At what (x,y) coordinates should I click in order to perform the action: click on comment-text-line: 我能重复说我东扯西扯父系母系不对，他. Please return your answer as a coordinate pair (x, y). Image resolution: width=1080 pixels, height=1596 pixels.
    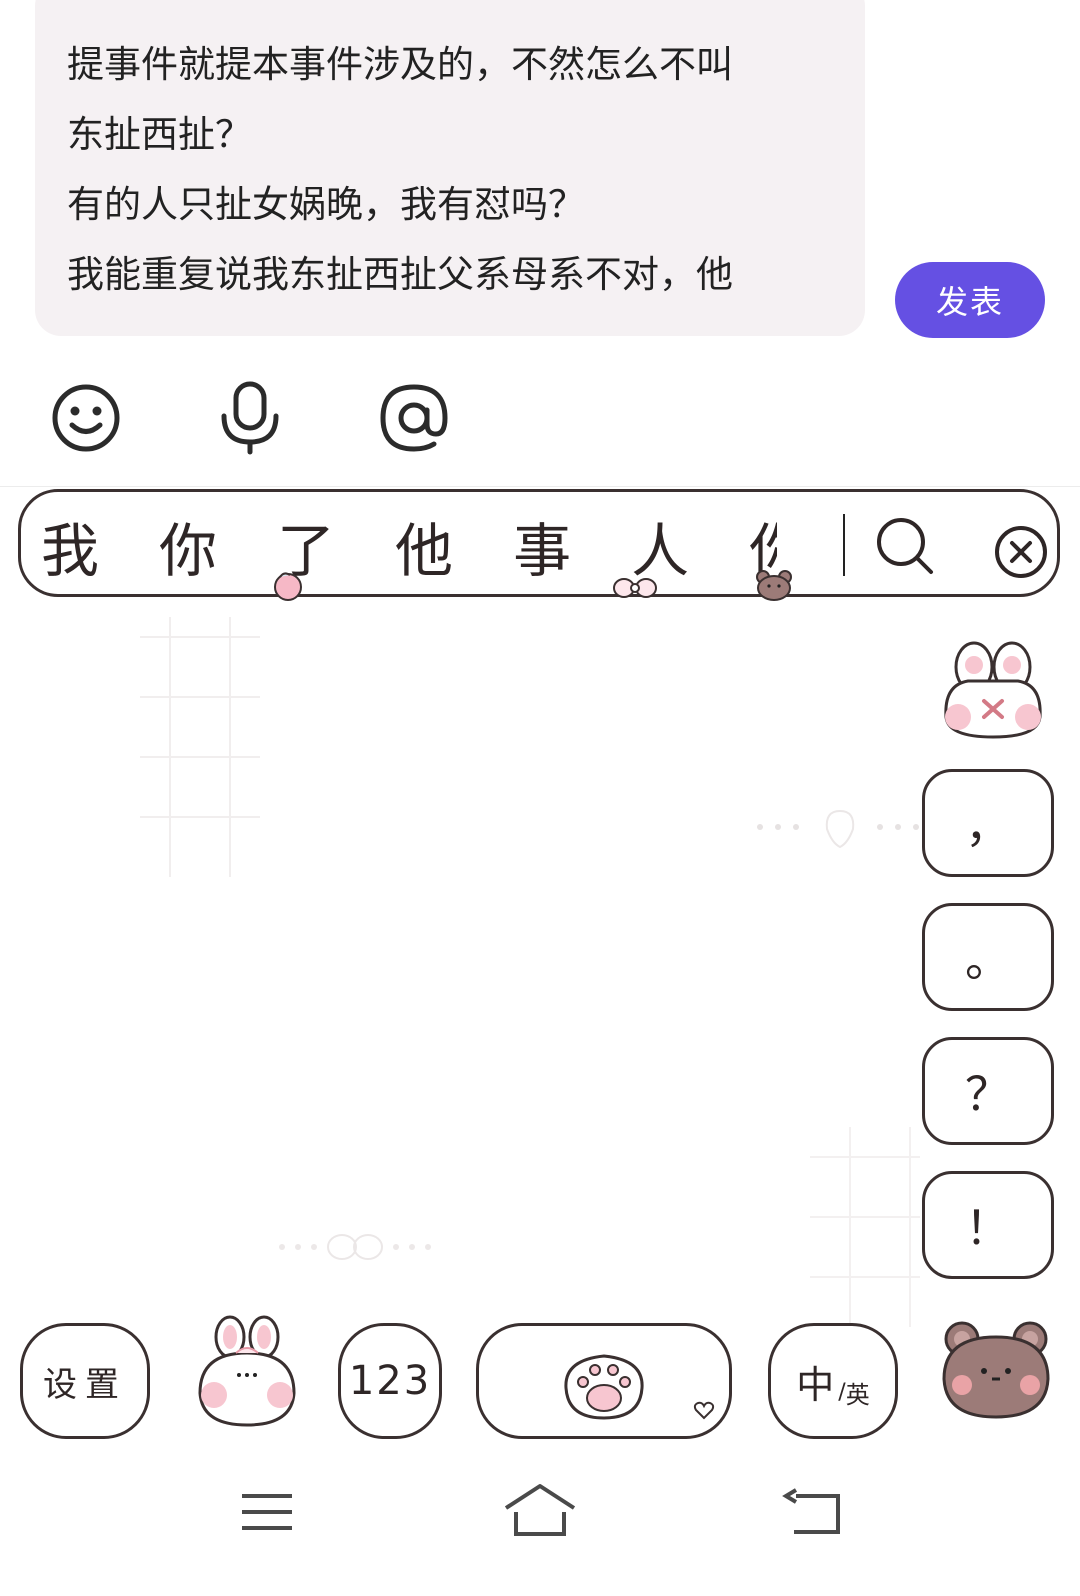
    Looking at the image, I should click on (400, 274).